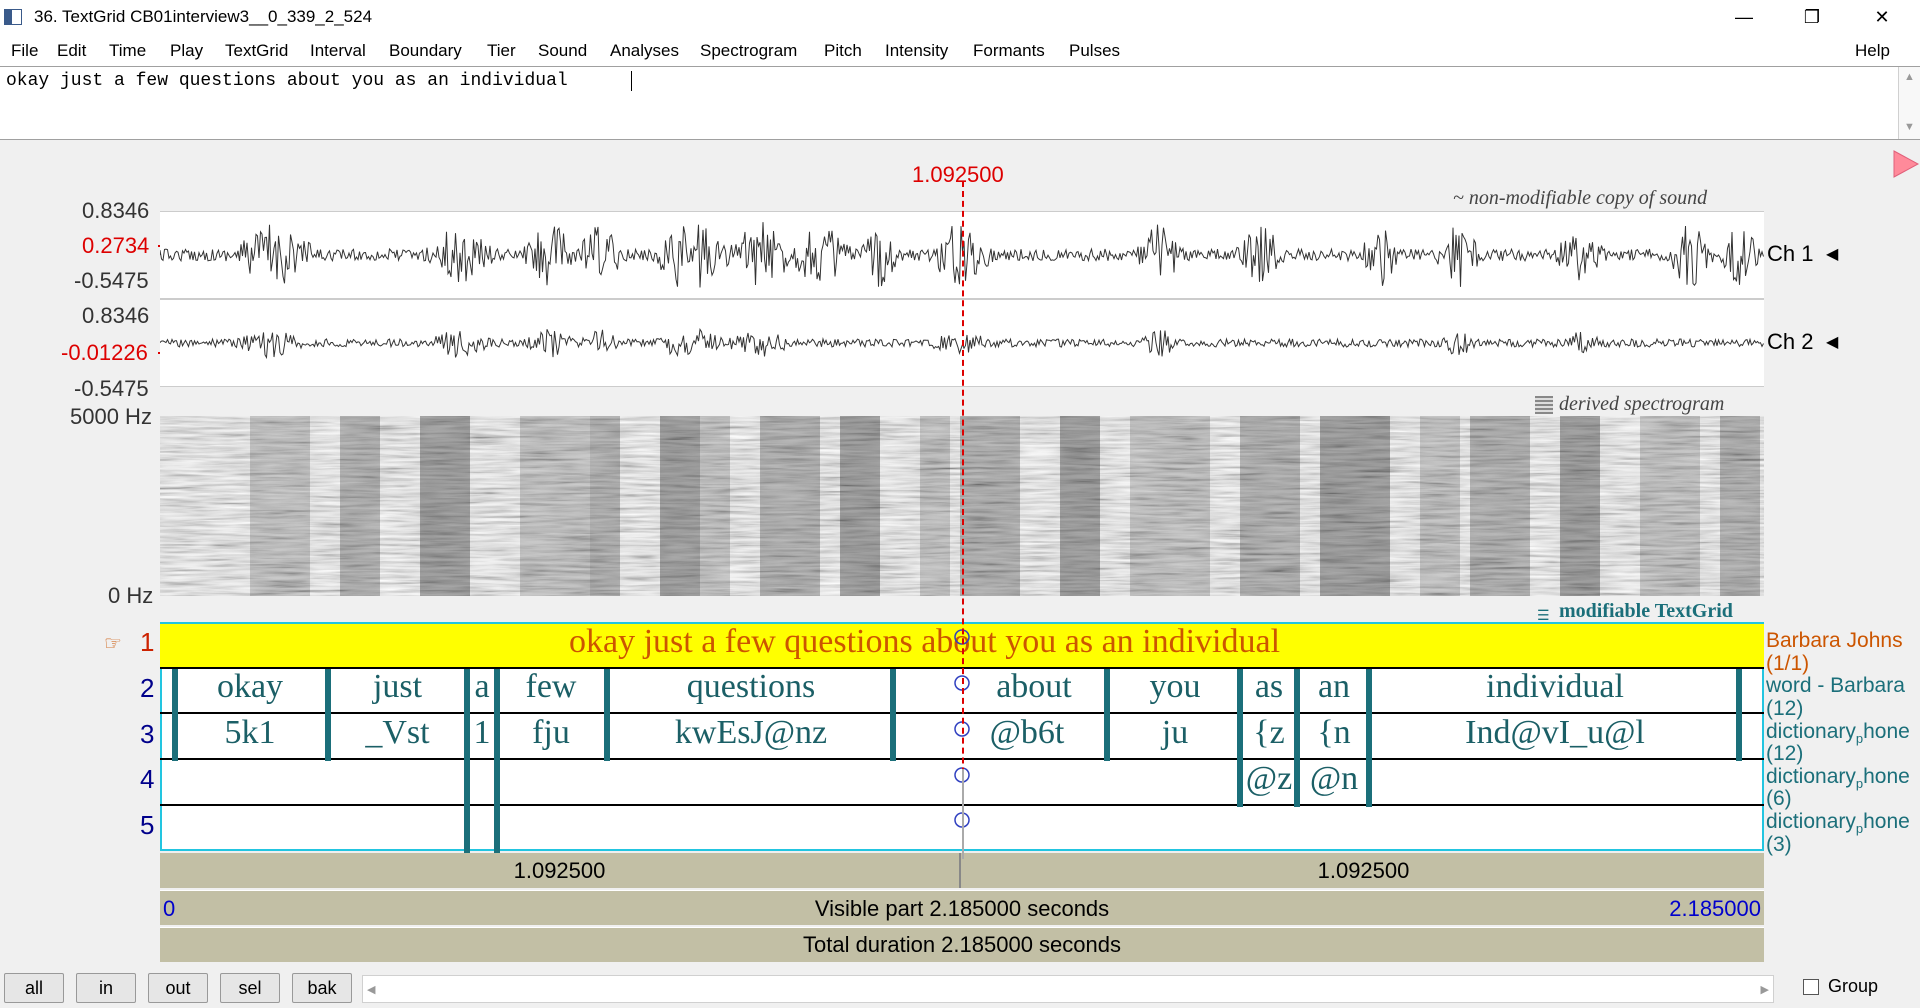 This screenshot has height=1008, width=1920. What do you see at coordinates (1835, 686) in the screenshot?
I see `tier-2-name: word - Barbara` at bounding box center [1835, 686].